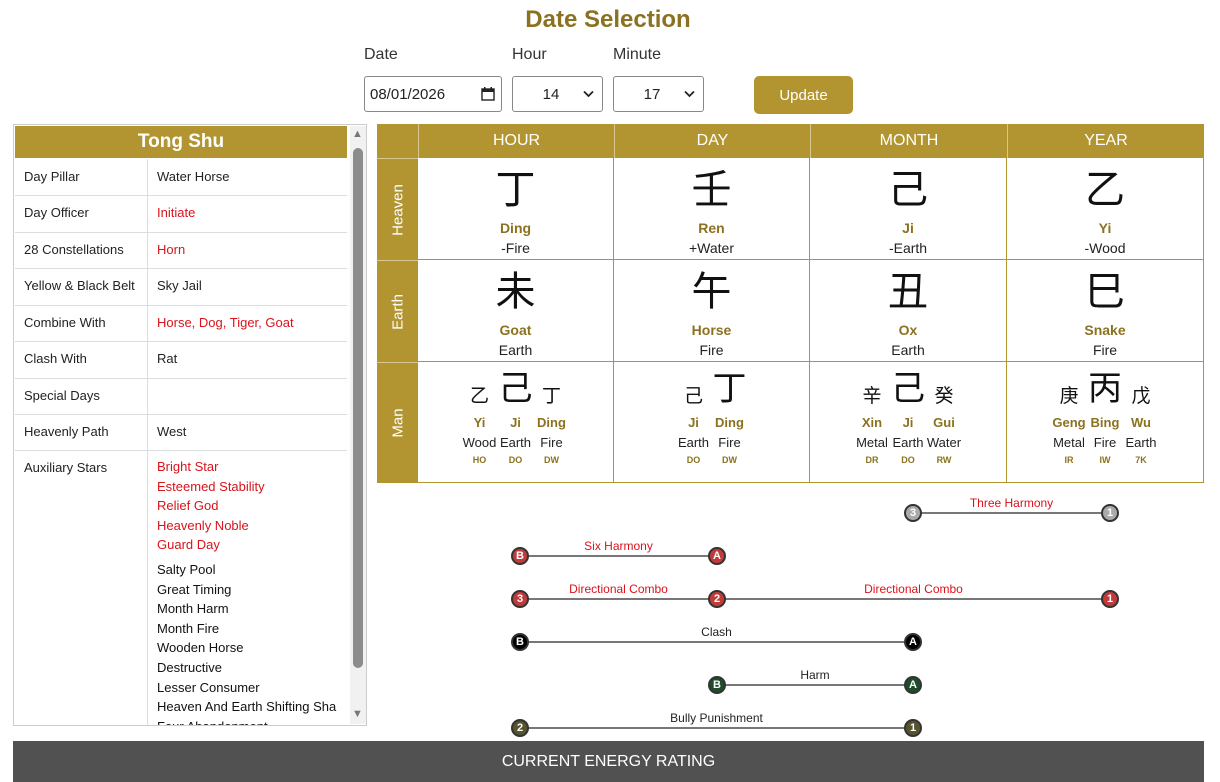 Image resolution: width=1220 pixels, height=782 pixels. I want to click on earth-cell: 未 Goat Earth, so click(516, 311).